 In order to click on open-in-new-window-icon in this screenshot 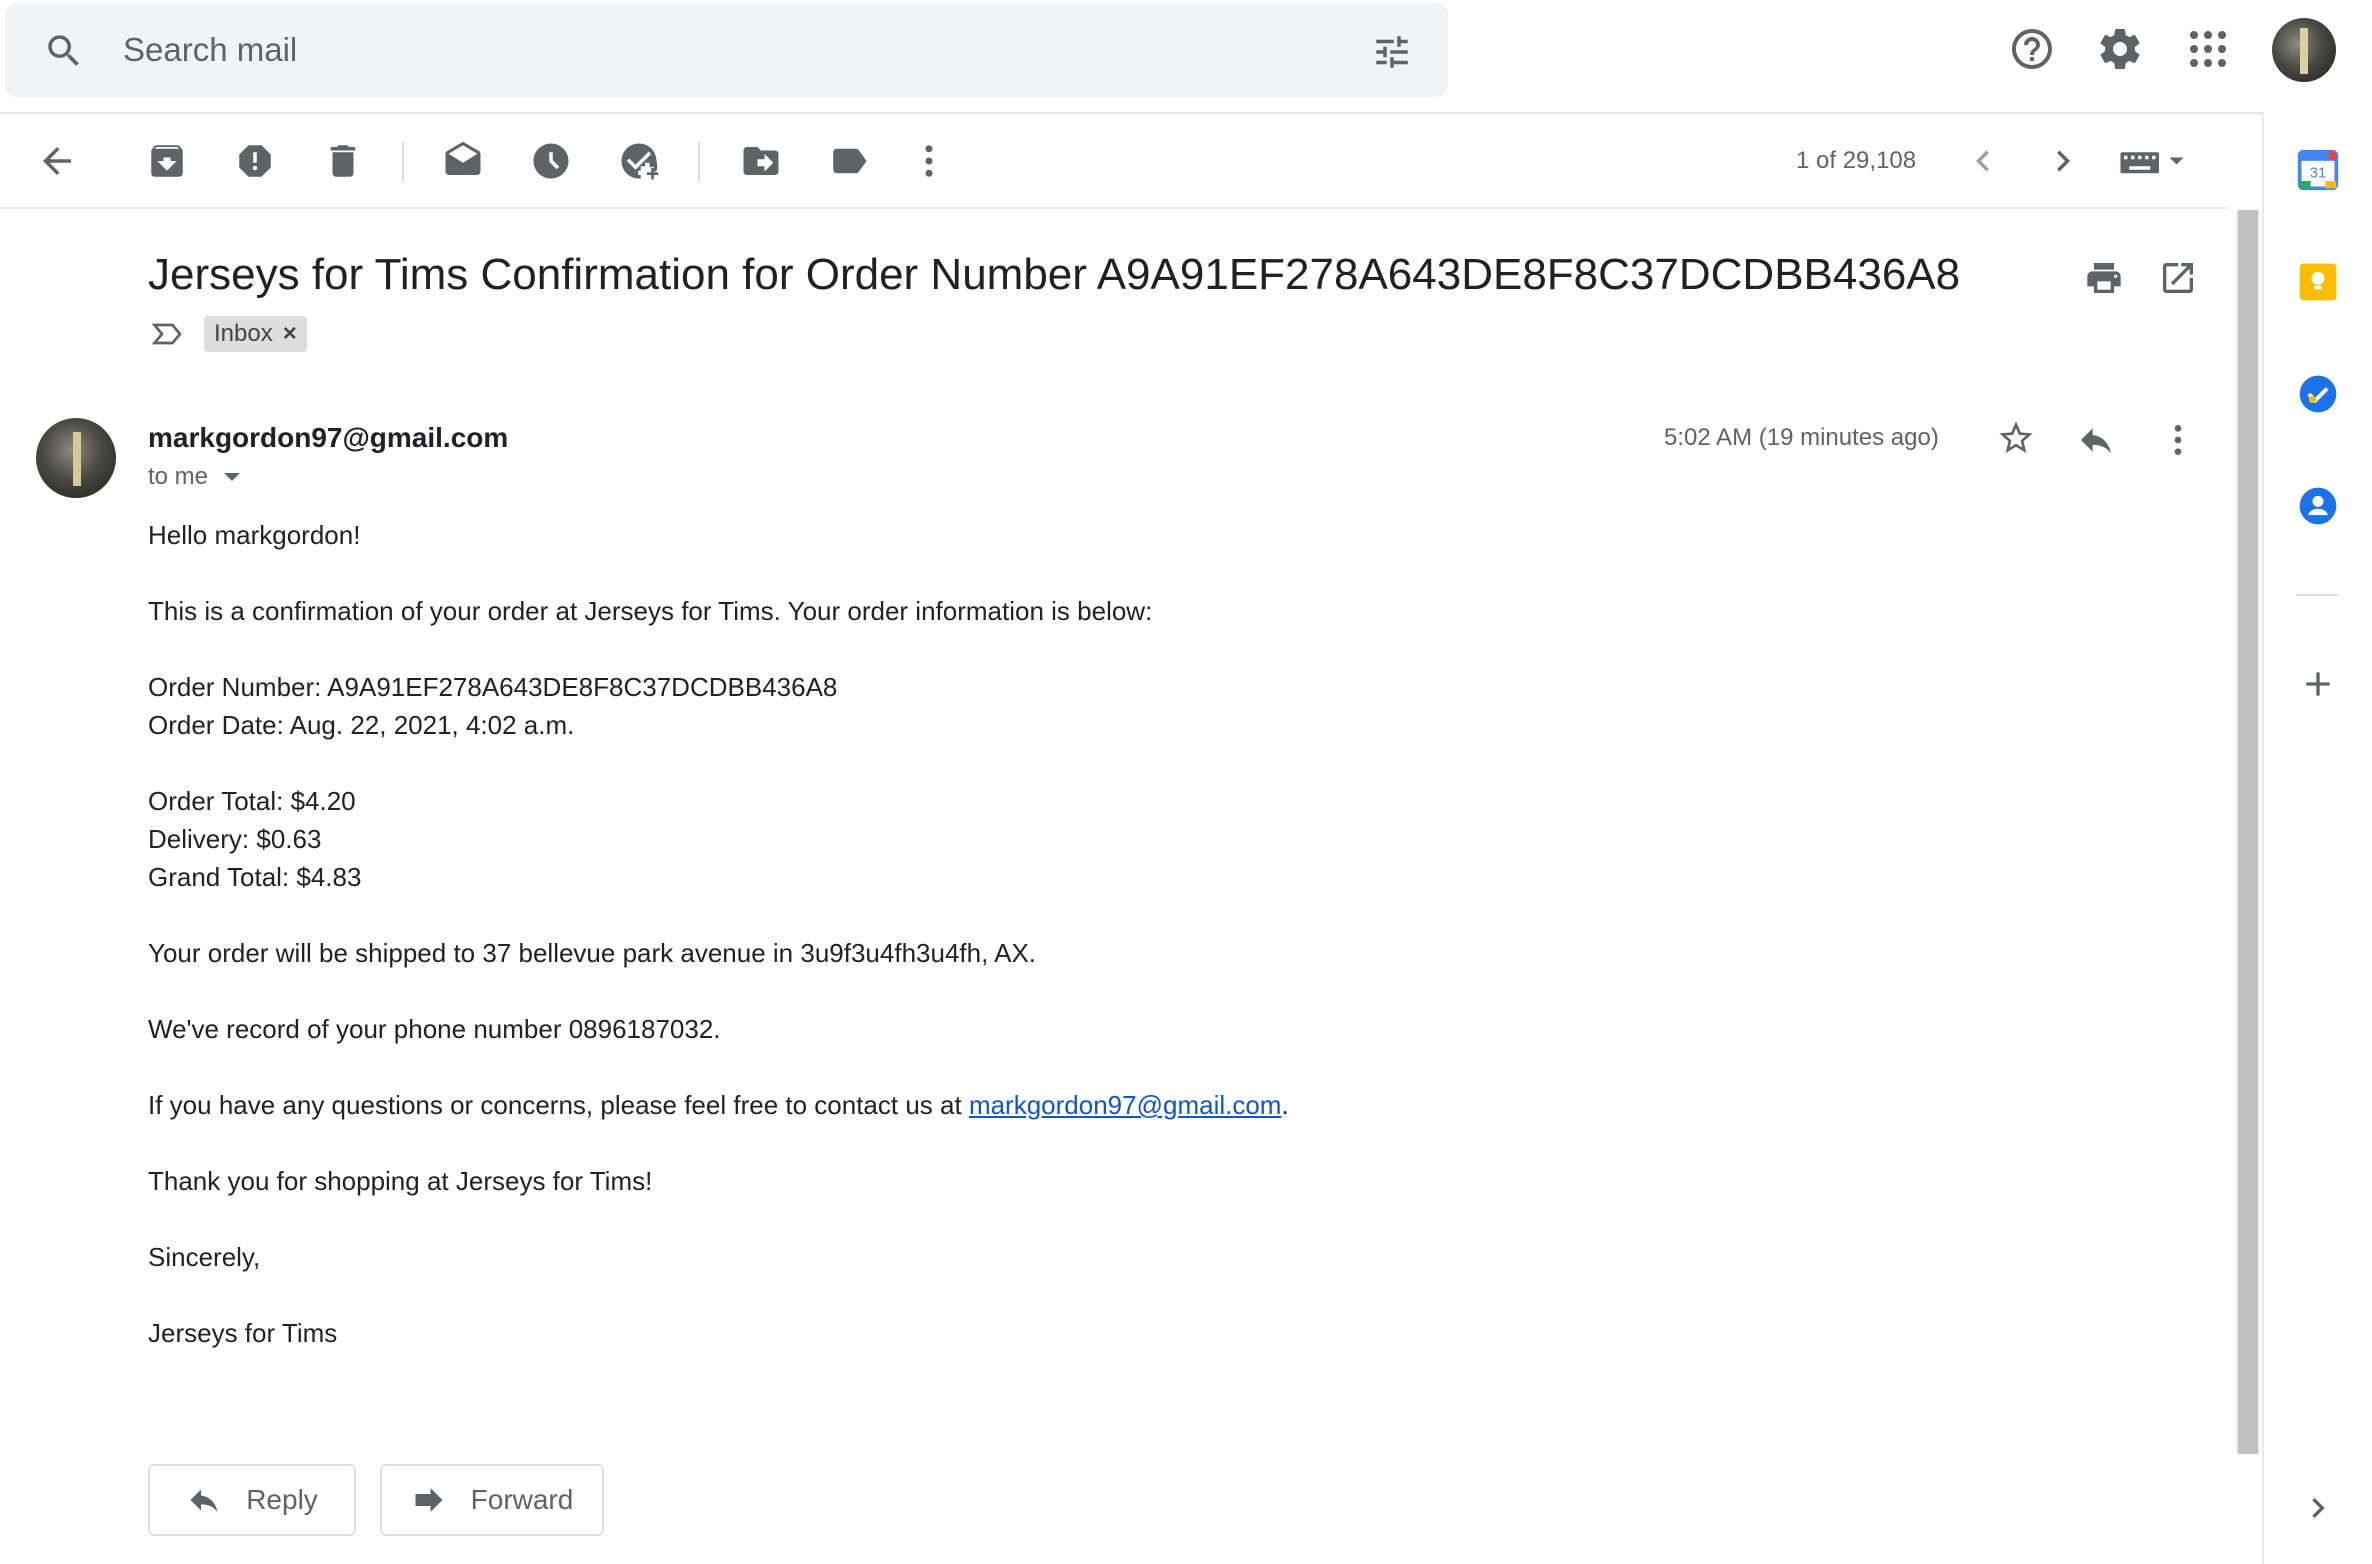, I will do `click(2178, 278)`.